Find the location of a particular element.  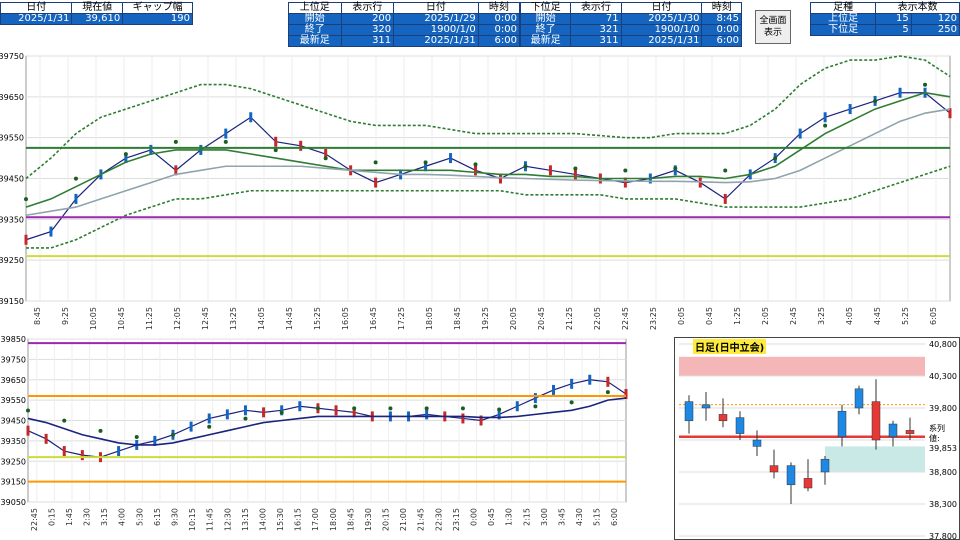

x-tick-label: 21:45 is located at coordinates (421, 519).